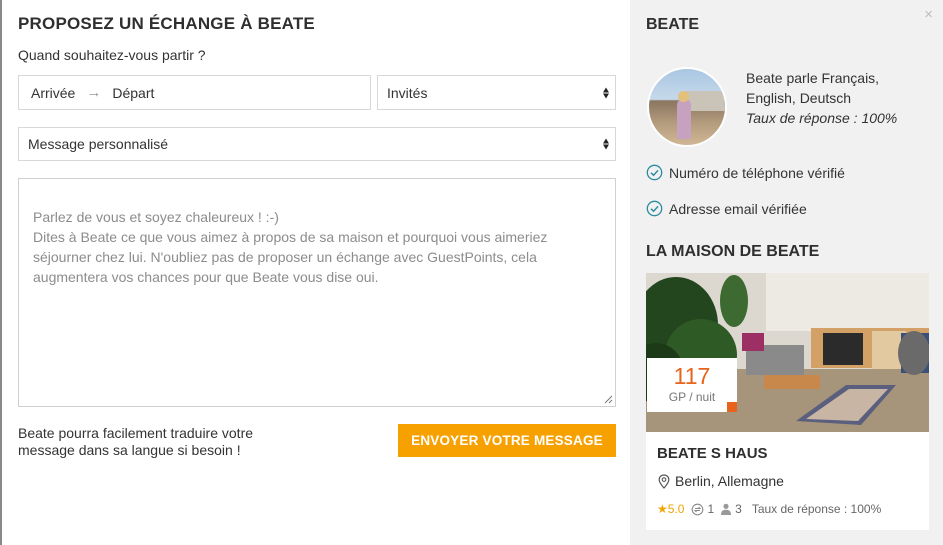 The image size is (943, 545). I want to click on house-response-rate: Taux de réponse : 100%, so click(816, 509).